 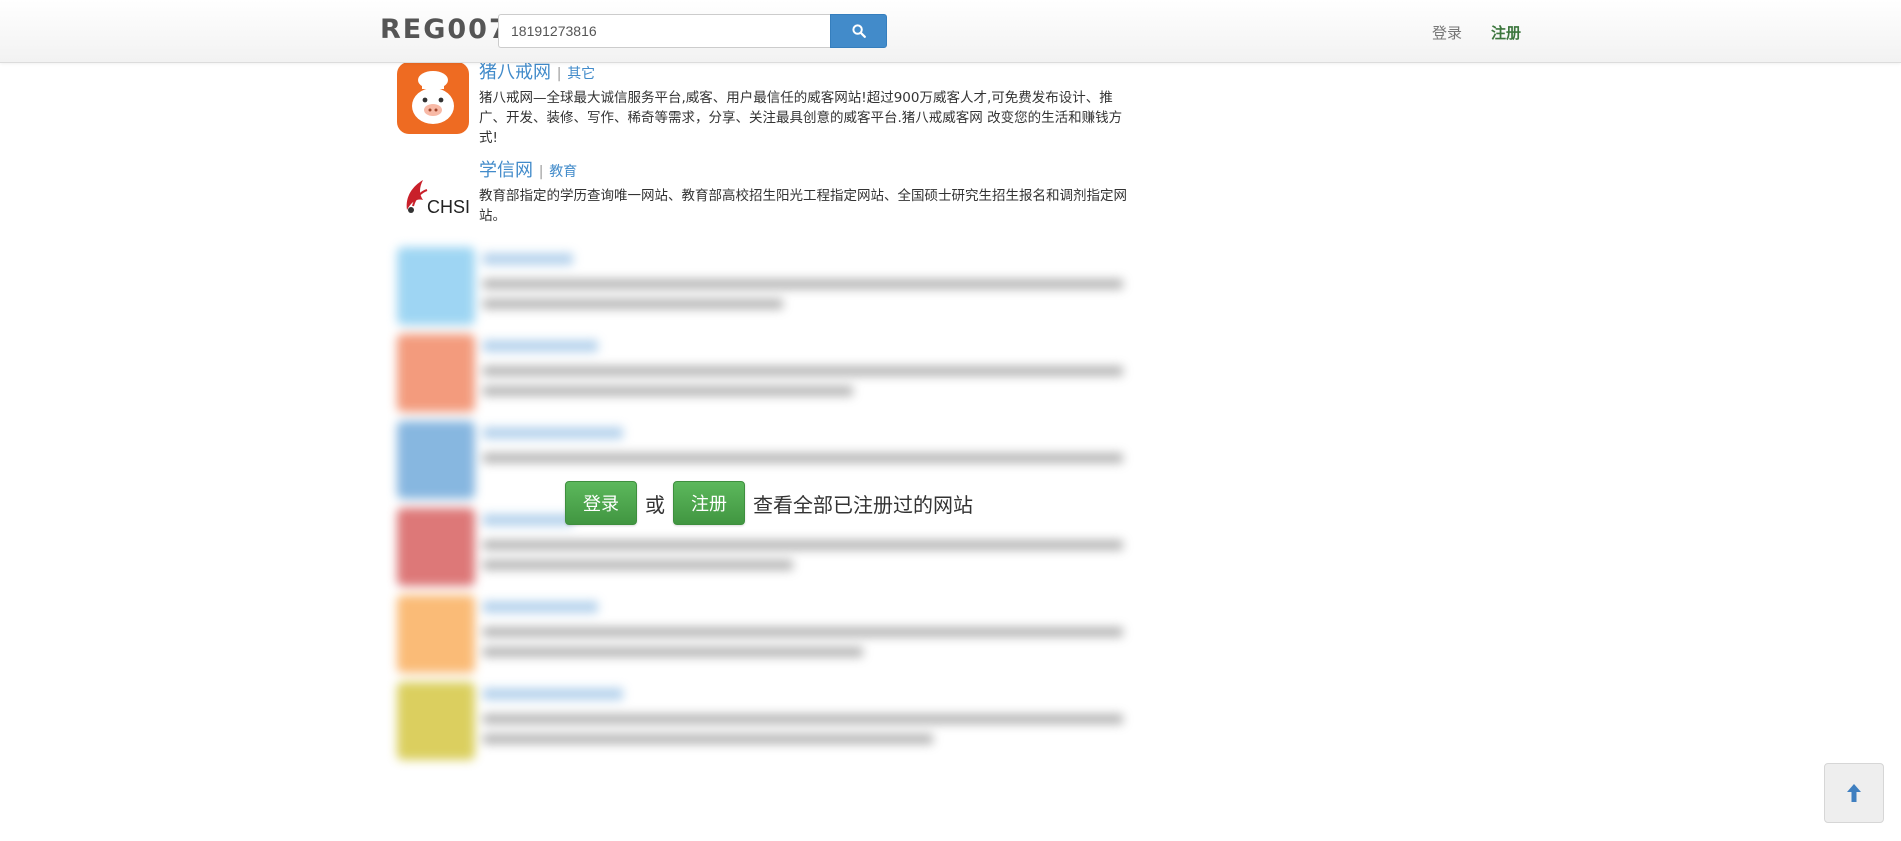 What do you see at coordinates (581, 74) in the screenshot?
I see `site-category-link: 其它` at bounding box center [581, 74].